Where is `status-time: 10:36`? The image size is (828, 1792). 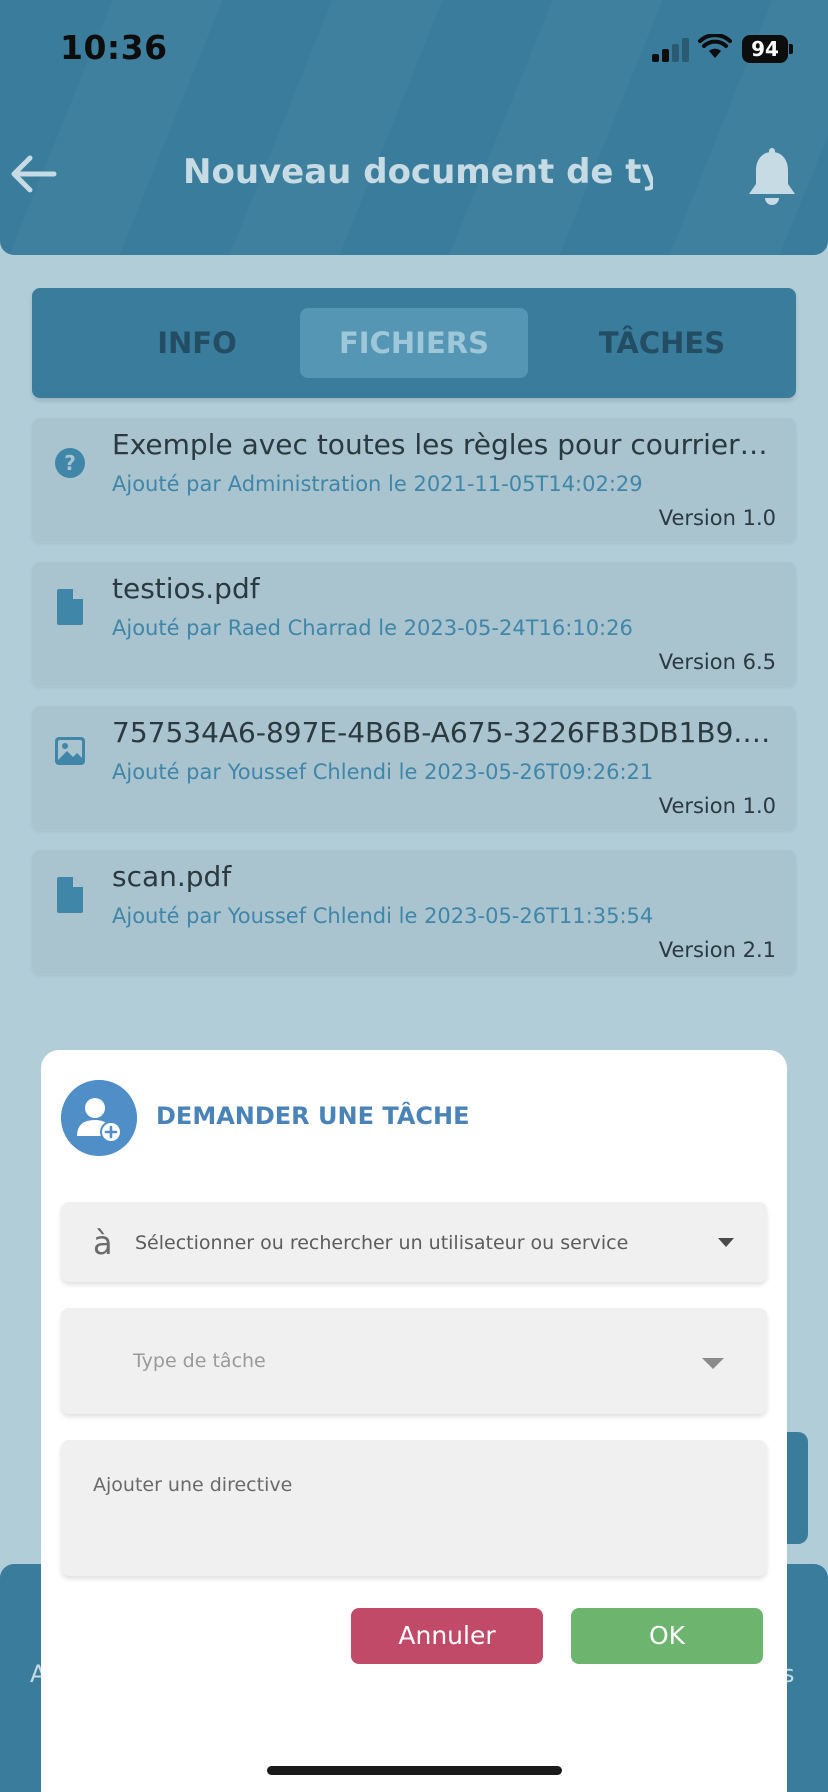
status-time: 10:36 is located at coordinates (114, 47).